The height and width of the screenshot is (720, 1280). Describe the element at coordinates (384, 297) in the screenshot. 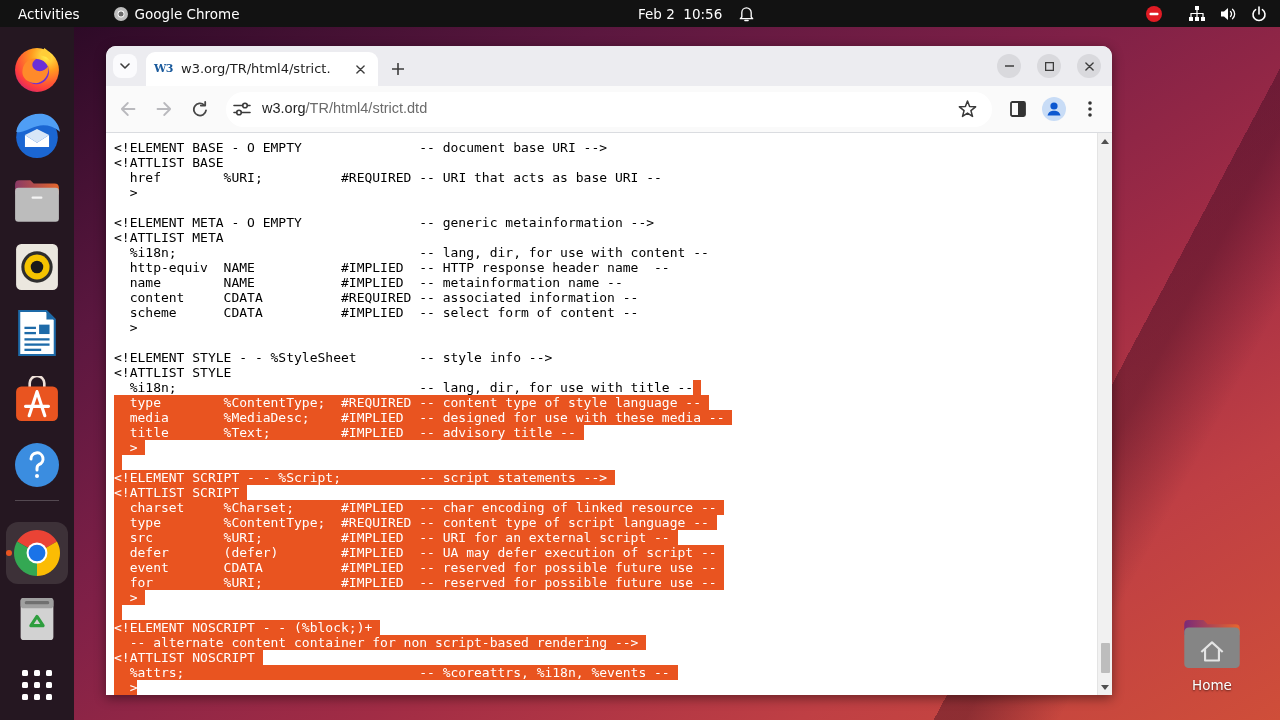

I see `code-line: content CDATA #REQUIRED -- associated information --` at that location.